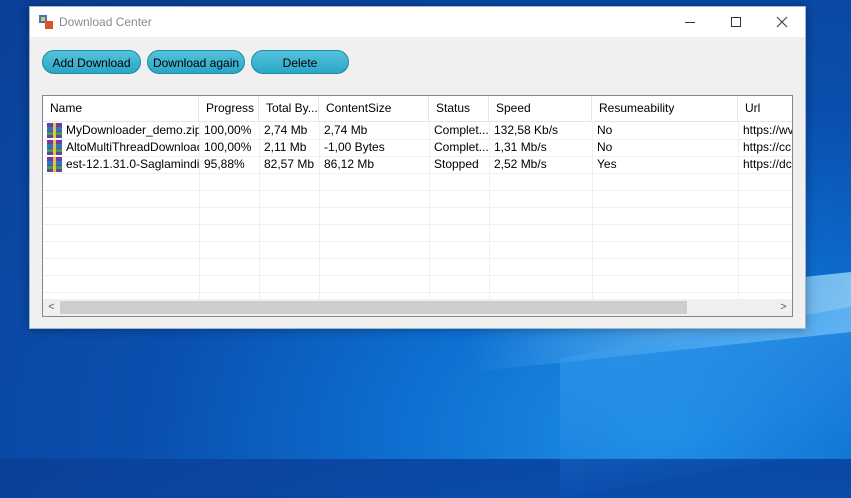 The height and width of the screenshot is (498, 851). What do you see at coordinates (300, 62) in the screenshot?
I see `delete-button: Delete` at bounding box center [300, 62].